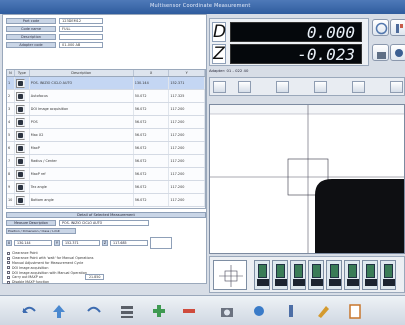 This screenshot has width=405, height=325. Describe the element at coordinates (11, 161) in the screenshot. I see `row-number: 7` at that location.